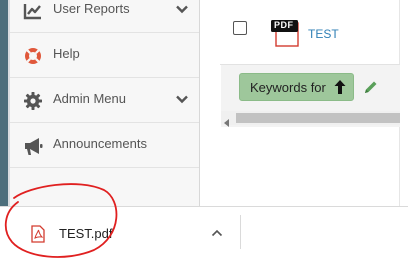 The width and height of the screenshot is (408, 263). I want to click on pdf-file-icon, so click(38, 234).